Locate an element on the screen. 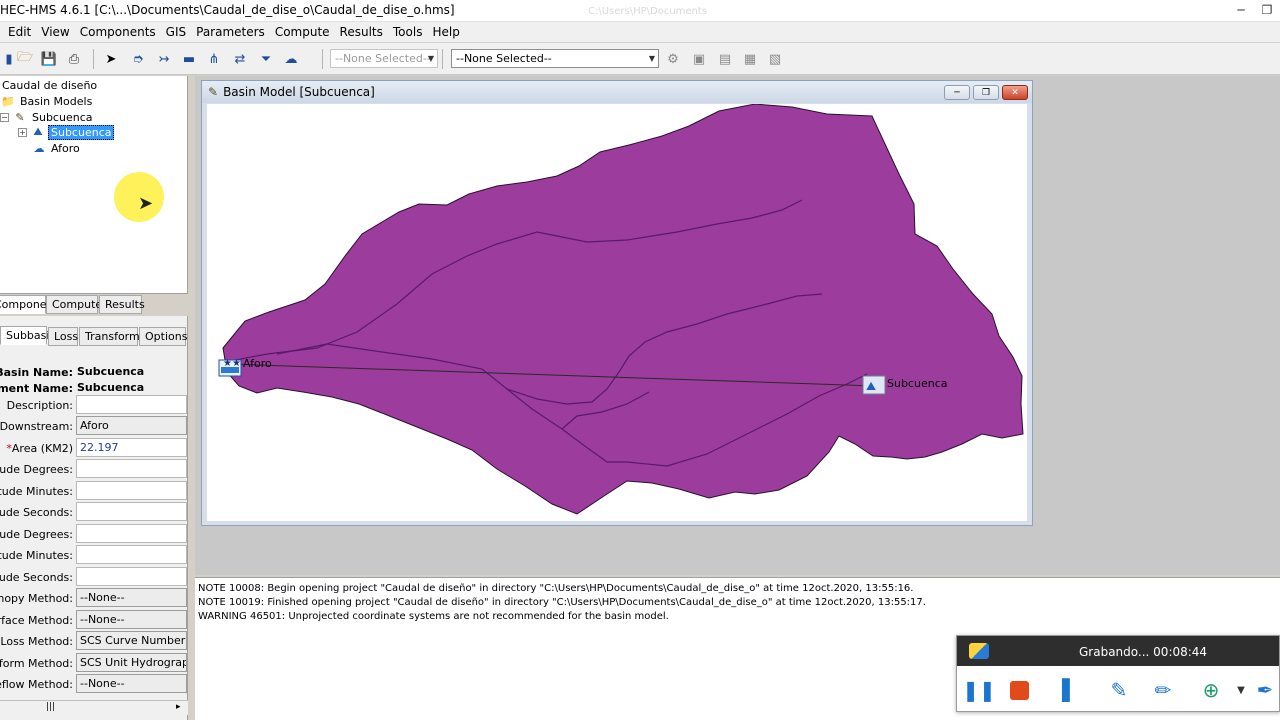  source-tool-icon: ⏷ is located at coordinates (266, 59).